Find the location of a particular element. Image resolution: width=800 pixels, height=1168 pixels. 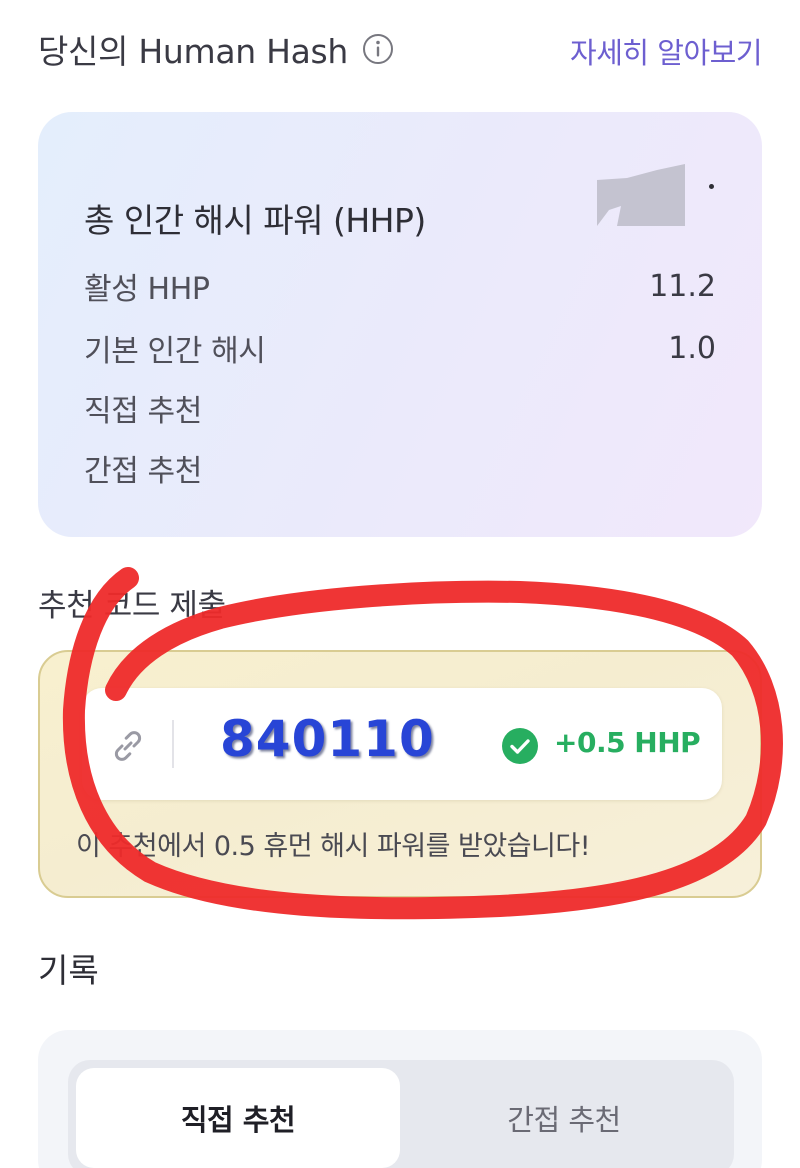

hhp-card-title: 총 인간 해시 파워 (HHP) is located at coordinates (255, 220).